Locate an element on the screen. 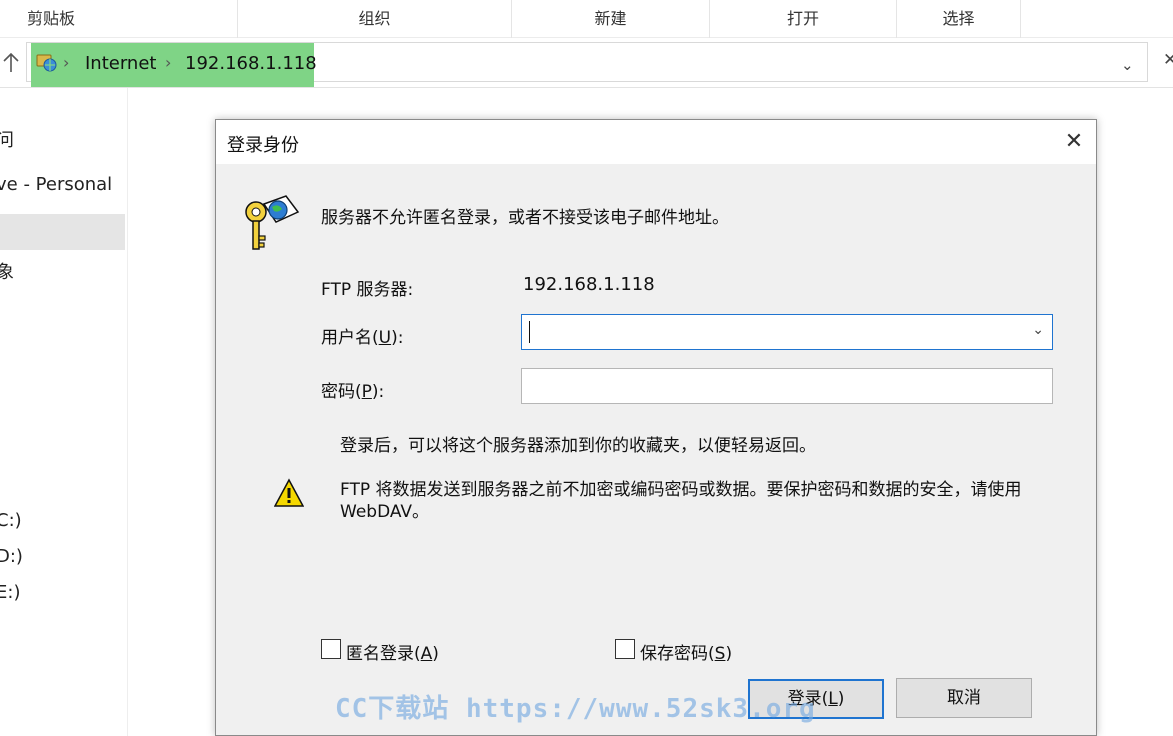  ribbon-group-new: 新建 is located at coordinates (611, 19).